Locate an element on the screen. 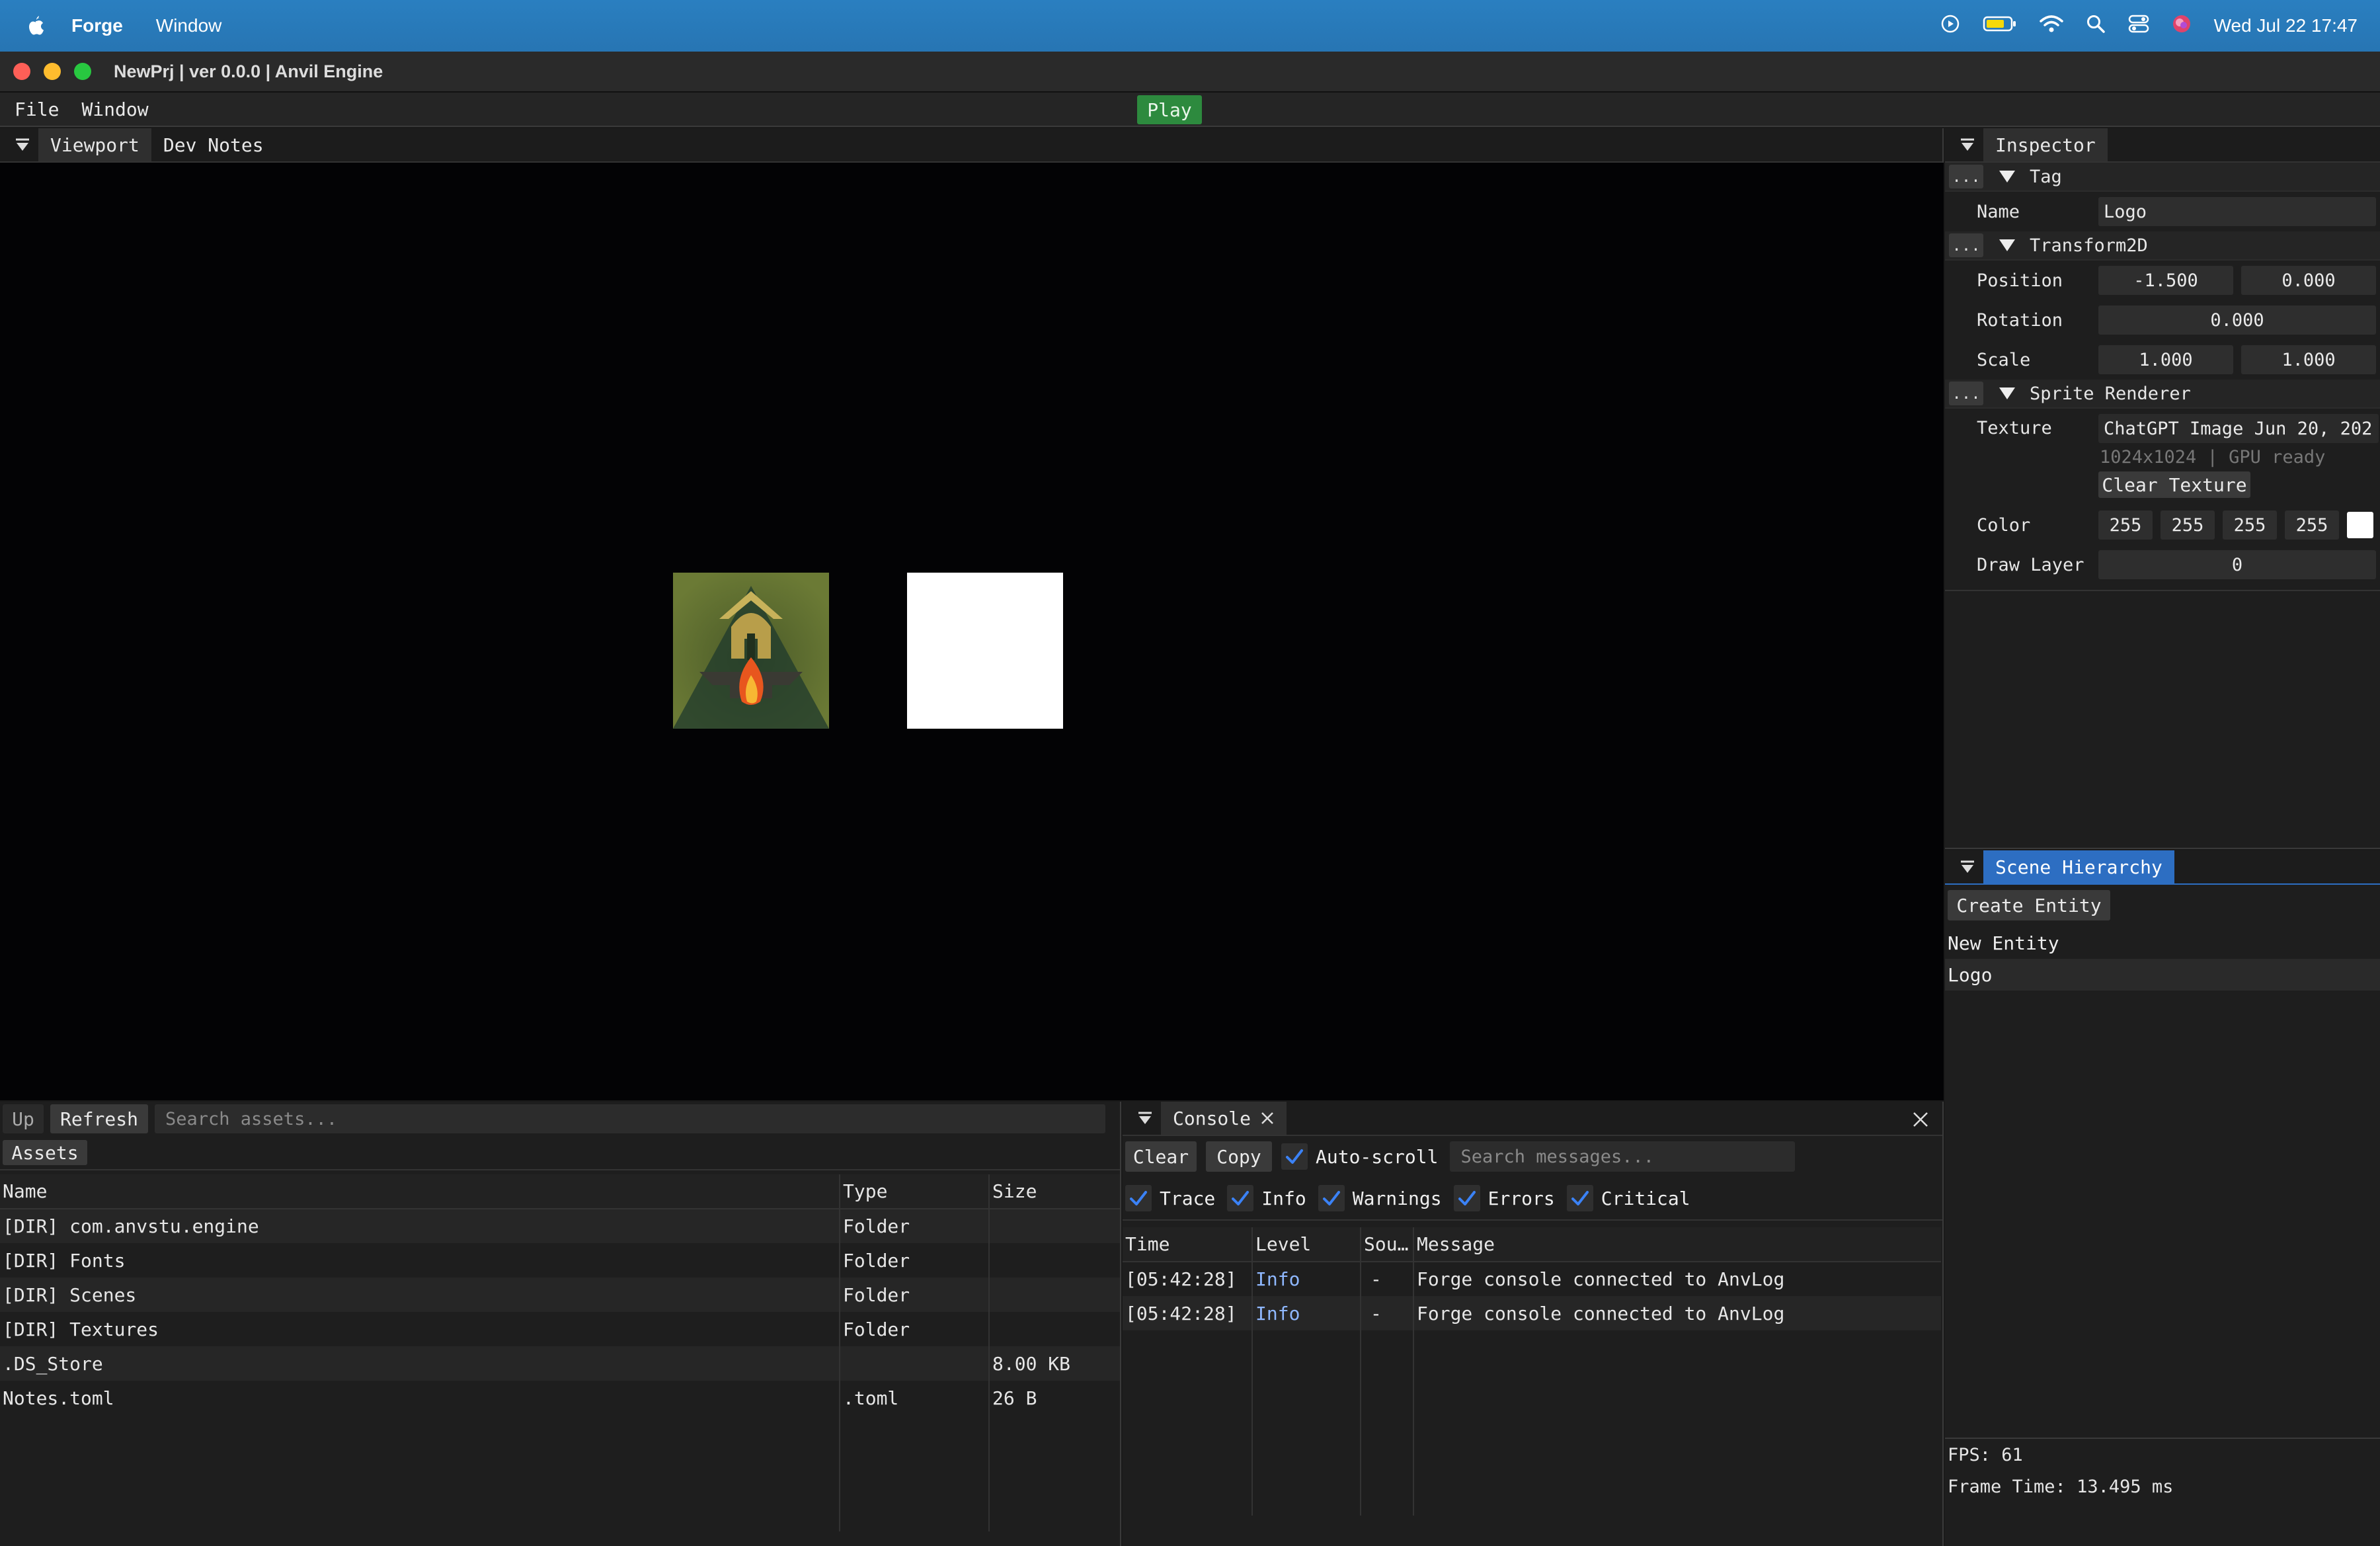  column-header-size: Size is located at coordinates (1054, 1191).